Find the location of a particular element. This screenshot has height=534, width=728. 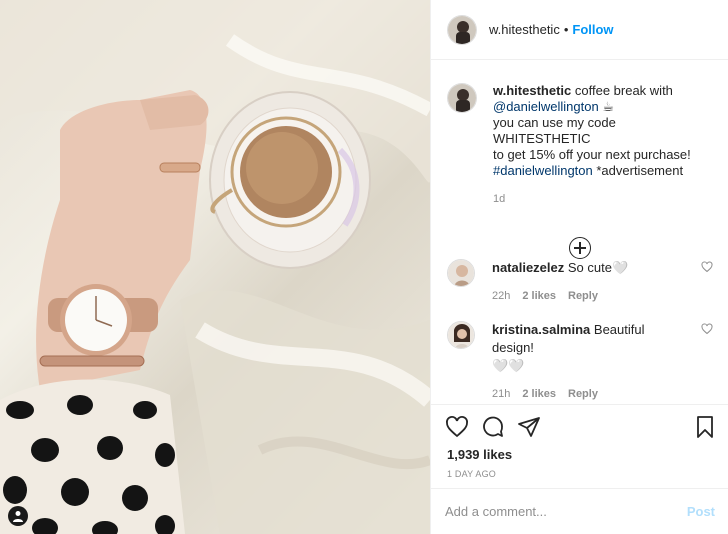

caption-line: to get 15% off your next purchase! is located at coordinates (592, 154).